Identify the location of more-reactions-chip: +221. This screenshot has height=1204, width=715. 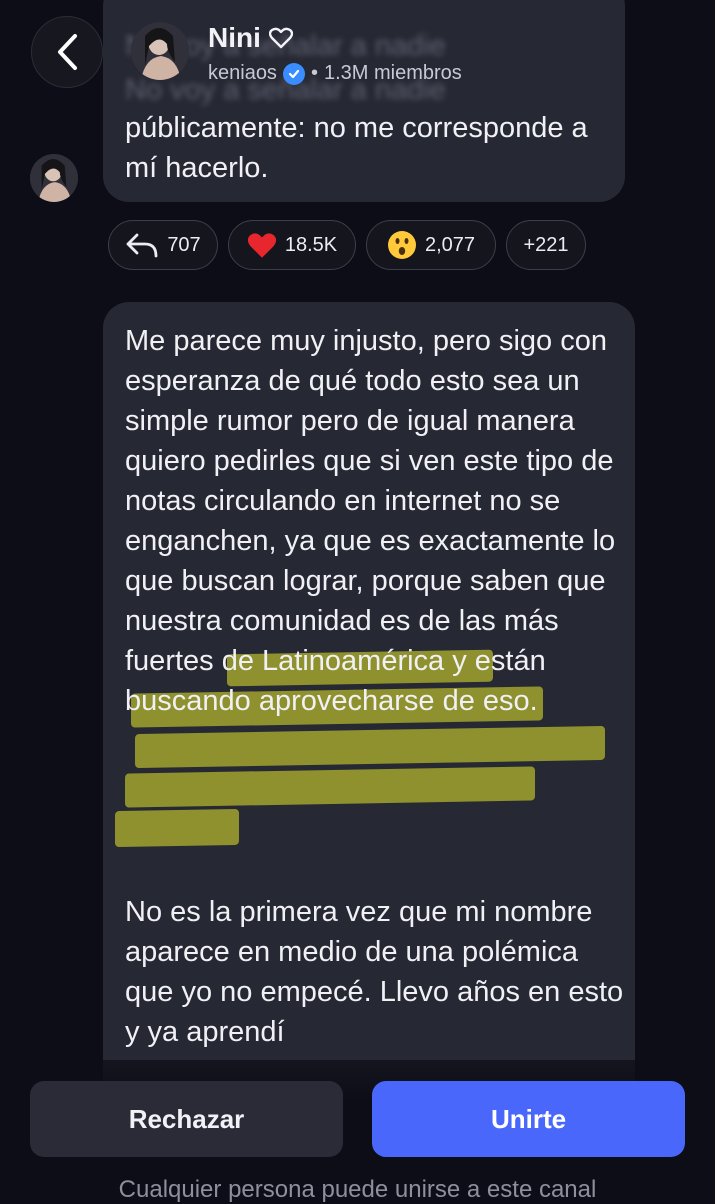
(546, 245).